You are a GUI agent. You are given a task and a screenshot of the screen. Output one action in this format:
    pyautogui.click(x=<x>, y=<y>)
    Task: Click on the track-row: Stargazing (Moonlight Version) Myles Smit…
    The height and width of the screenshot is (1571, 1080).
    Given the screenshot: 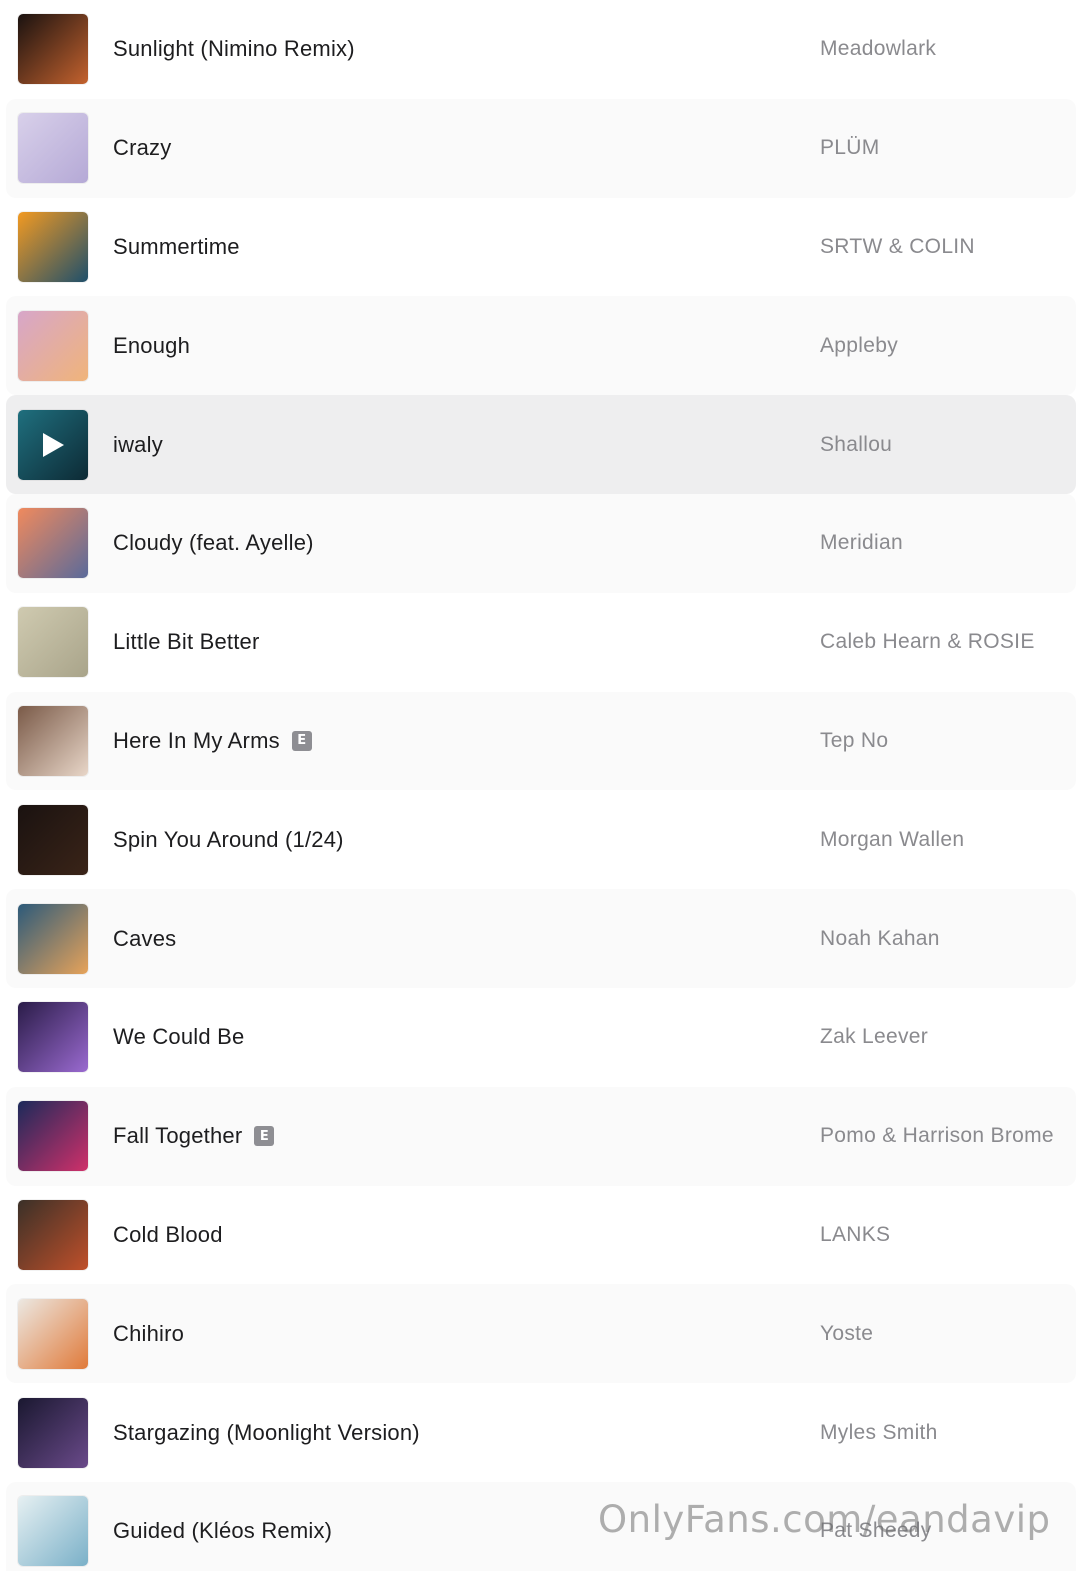 What is the action you would take?
    pyautogui.click(x=541, y=1432)
    